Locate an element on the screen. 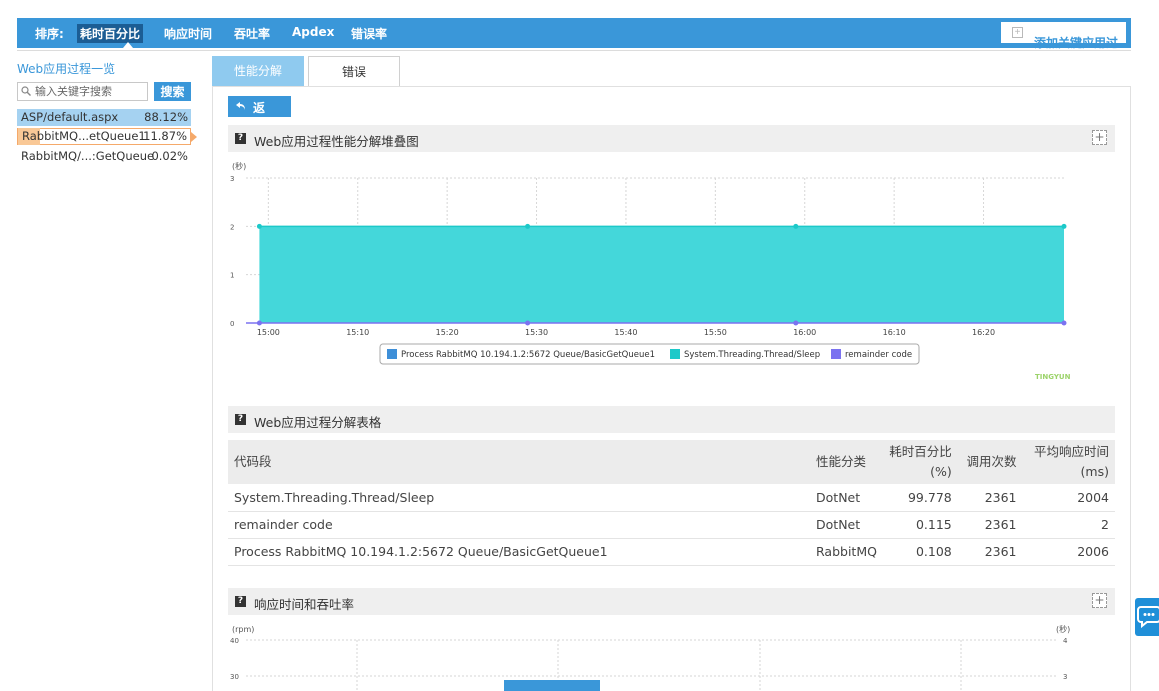  col-avg-response: 平均响应时间 (ms) is located at coordinates (1068, 462).